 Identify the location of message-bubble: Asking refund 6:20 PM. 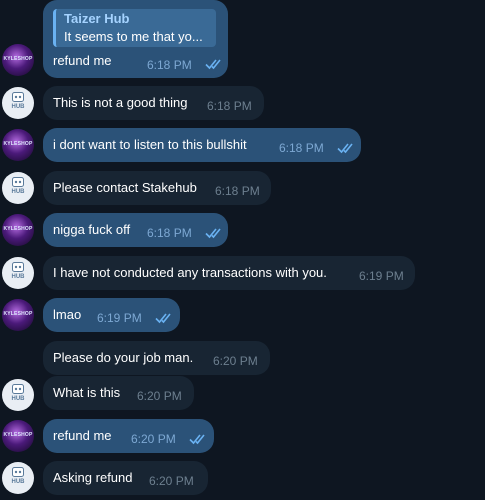
(125, 478).